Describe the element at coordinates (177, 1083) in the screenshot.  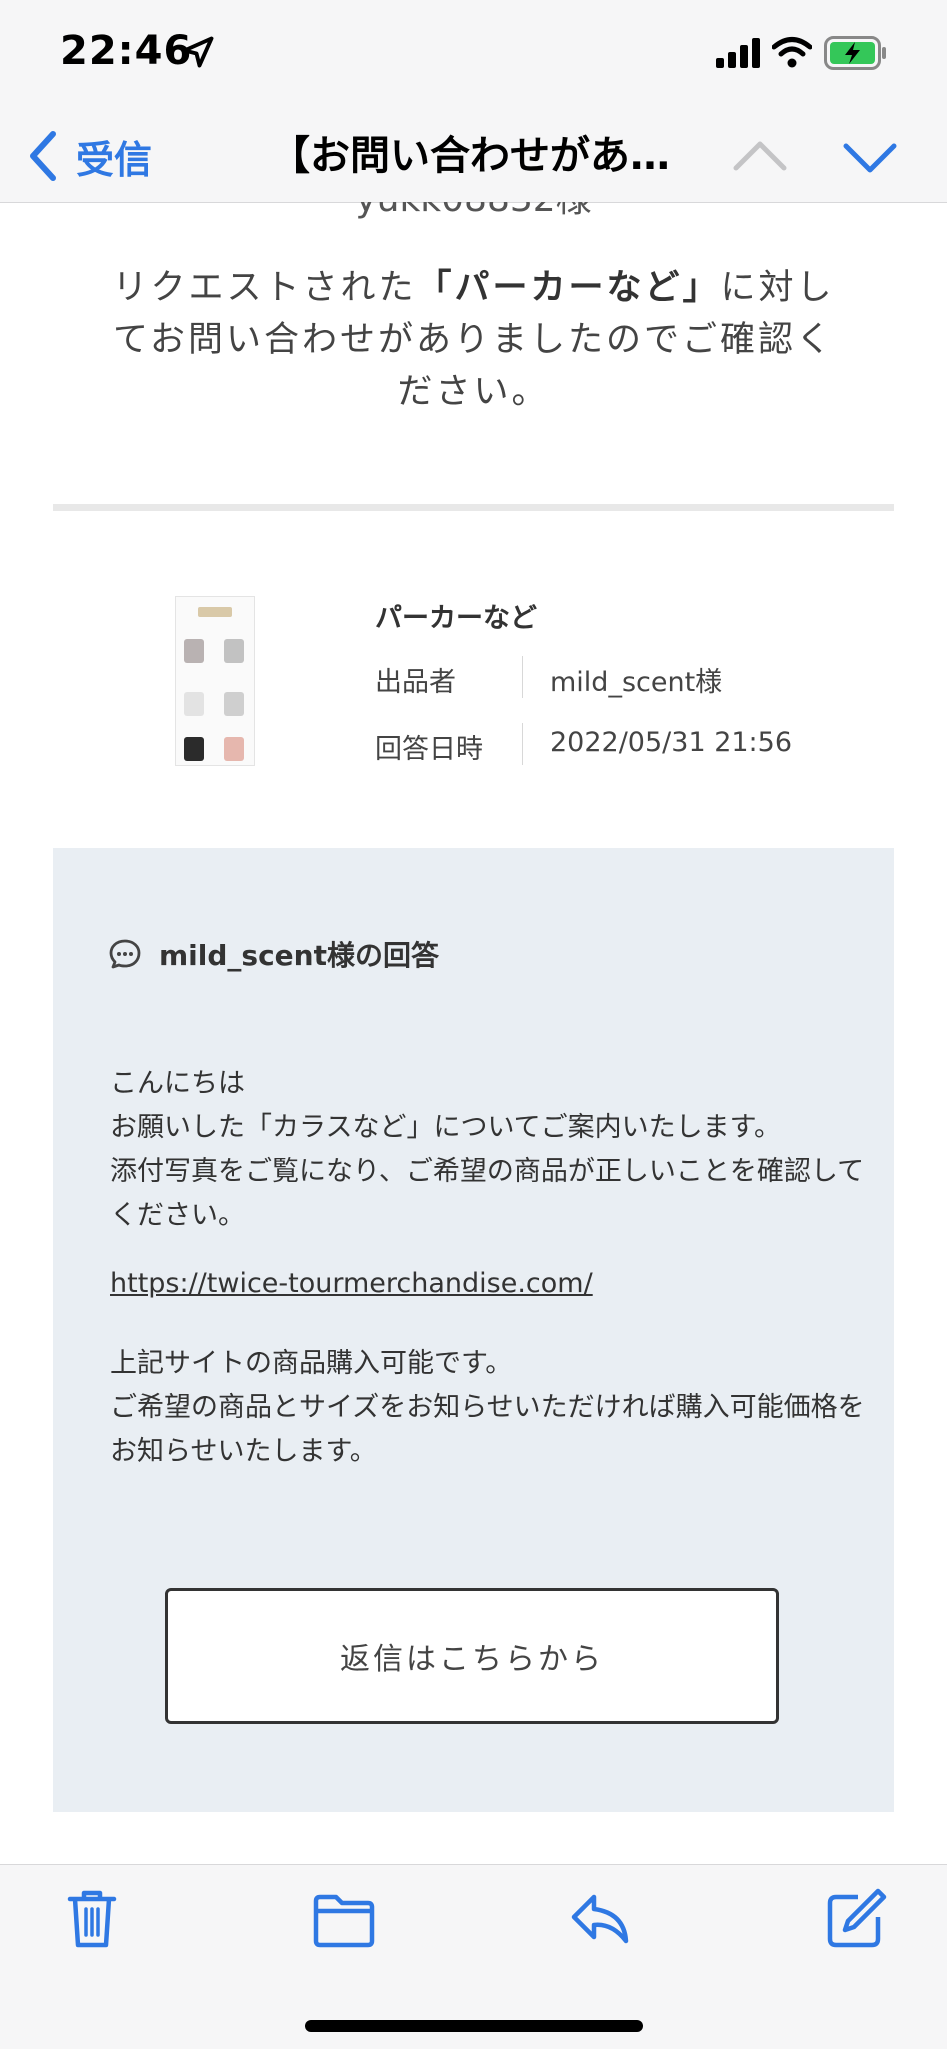
I see `answer-line: こんにちは` at that location.